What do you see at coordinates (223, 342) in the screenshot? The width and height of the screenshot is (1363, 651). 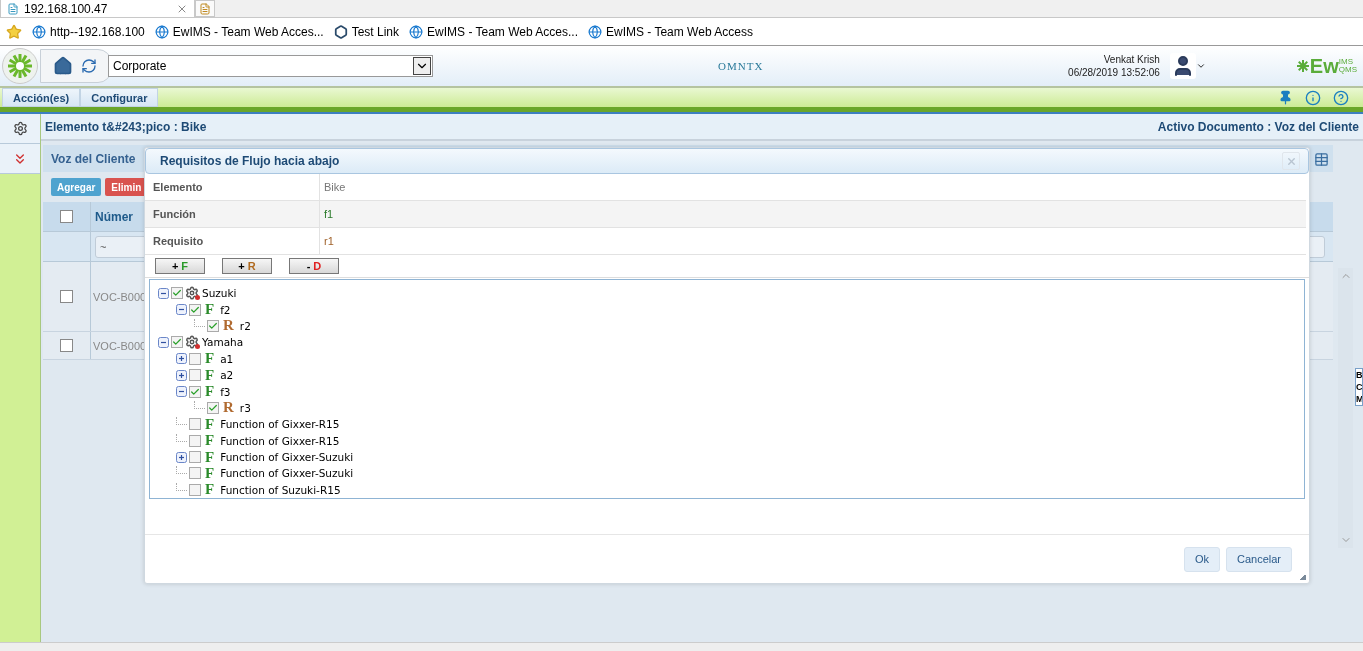 I see `tree-node-label: Yamaha` at bounding box center [223, 342].